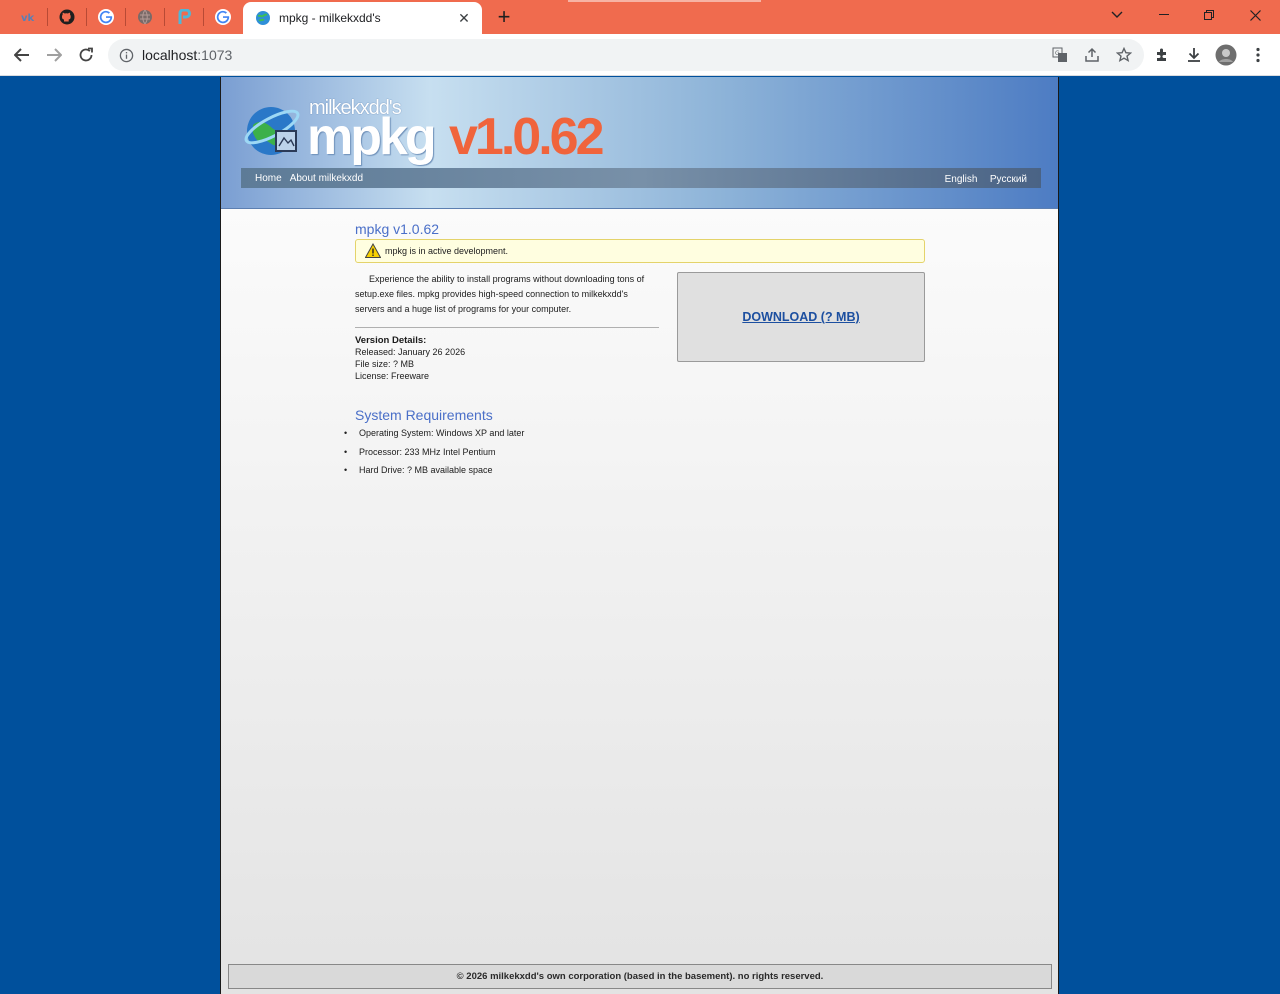  What do you see at coordinates (410, 352) in the screenshot?
I see `release-date: Released: January 26 2026` at bounding box center [410, 352].